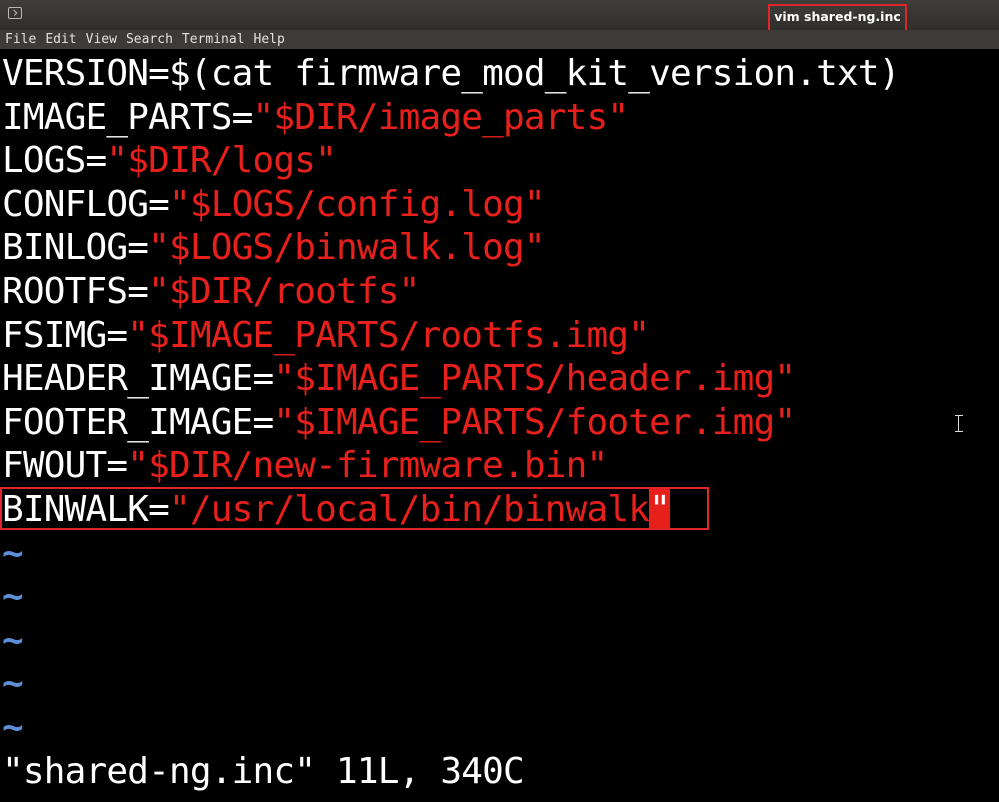  Describe the element at coordinates (75, 248) in the screenshot. I see `variable-name: BINLOG=` at that location.